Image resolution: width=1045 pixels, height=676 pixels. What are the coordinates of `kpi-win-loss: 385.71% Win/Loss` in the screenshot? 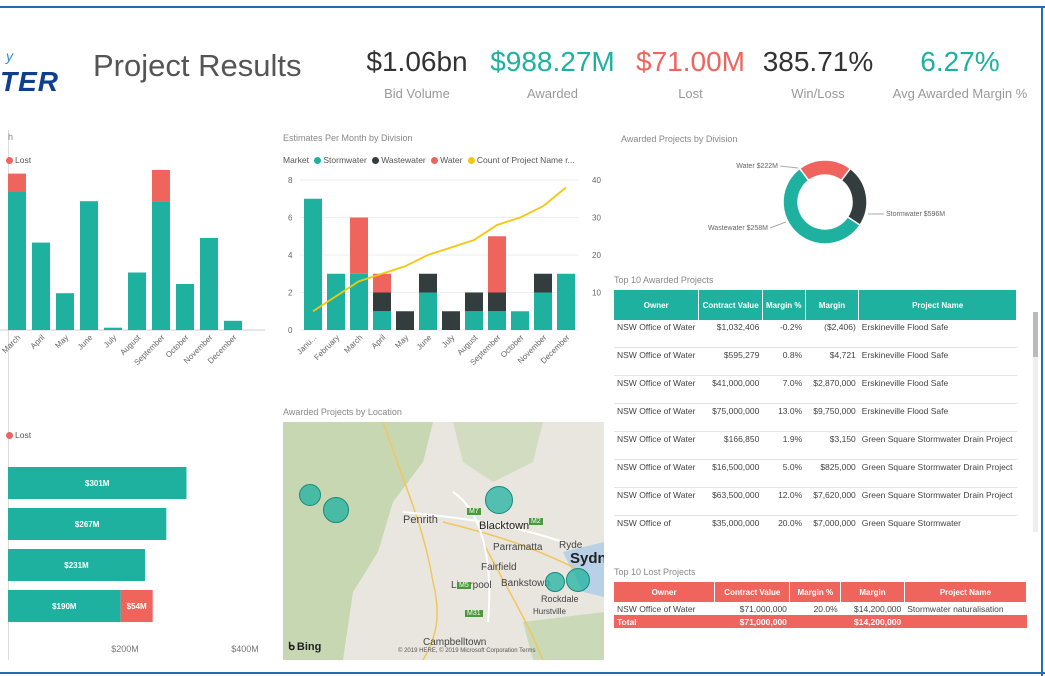 It's located at (818, 73).